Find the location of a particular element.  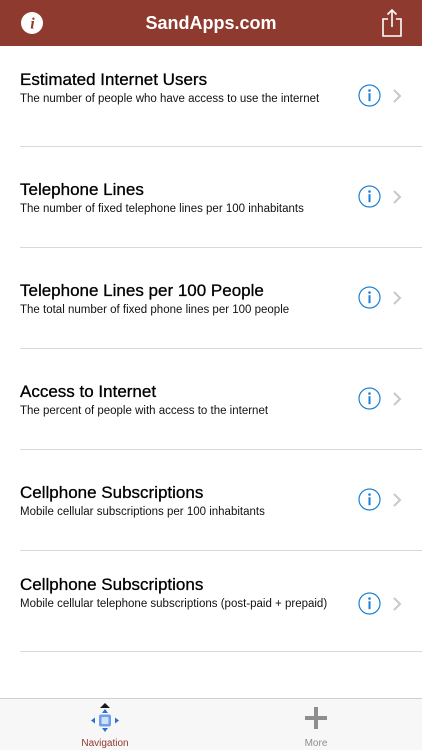

share-icon is located at coordinates (392, 22).